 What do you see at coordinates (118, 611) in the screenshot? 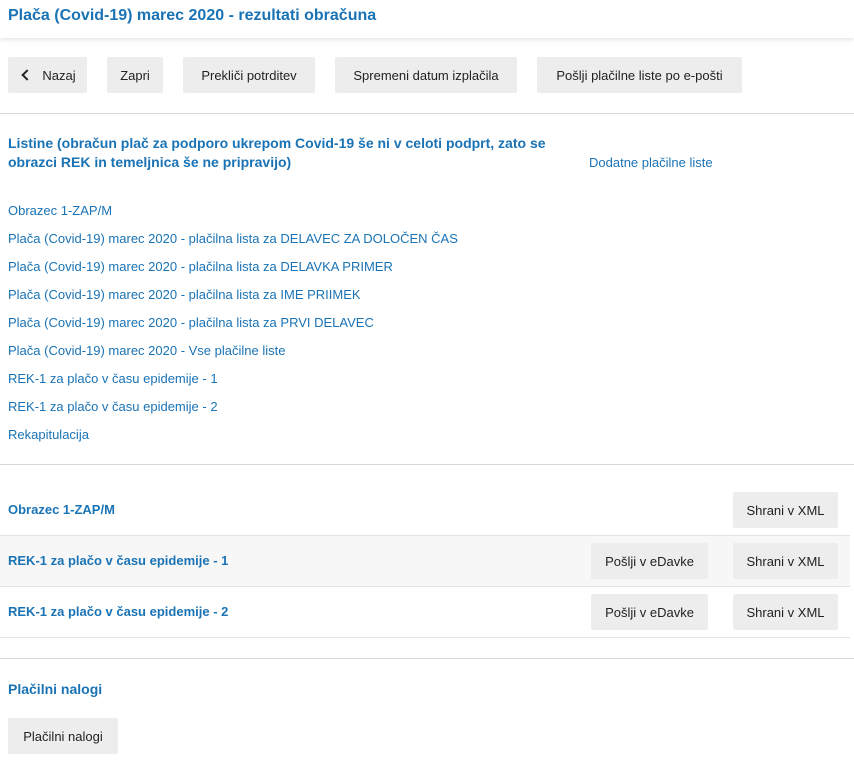
I see `form-row-name: REK-1 za plačo v času epidemije - 2` at bounding box center [118, 611].